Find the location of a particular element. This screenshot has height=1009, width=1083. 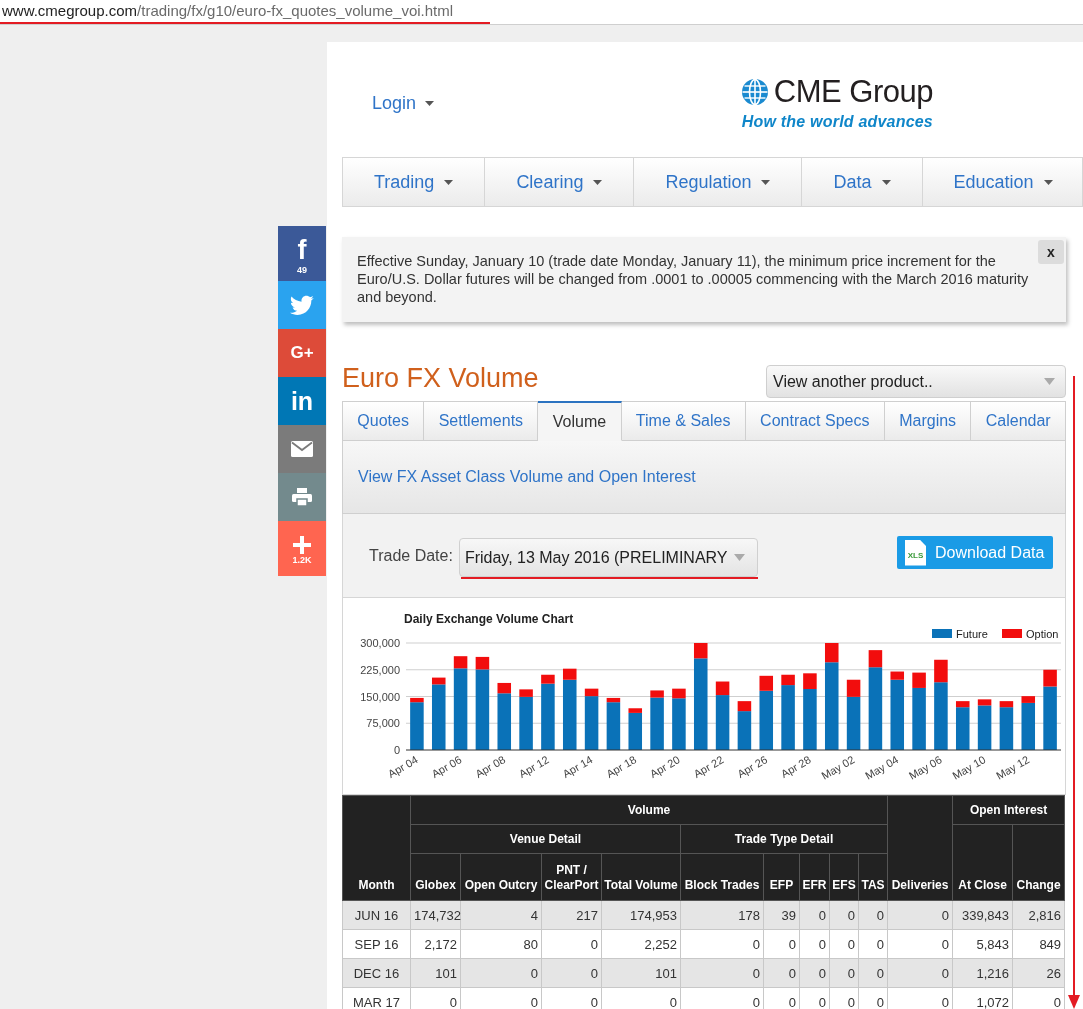

download-button: XLS Download Data is located at coordinates (975, 552).